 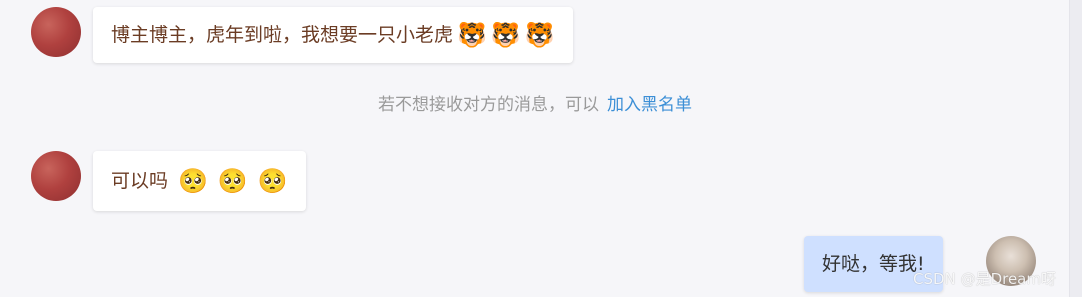 I want to click on watermark: CSDN @是Dream呀, so click(x=984, y=279).